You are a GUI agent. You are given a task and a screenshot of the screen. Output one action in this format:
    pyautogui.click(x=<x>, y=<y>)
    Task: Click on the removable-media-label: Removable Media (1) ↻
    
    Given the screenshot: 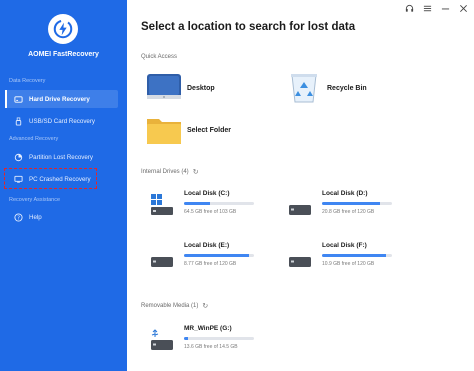 What is the action you would take?
    pyautogui.click(x=174, y=306)
    